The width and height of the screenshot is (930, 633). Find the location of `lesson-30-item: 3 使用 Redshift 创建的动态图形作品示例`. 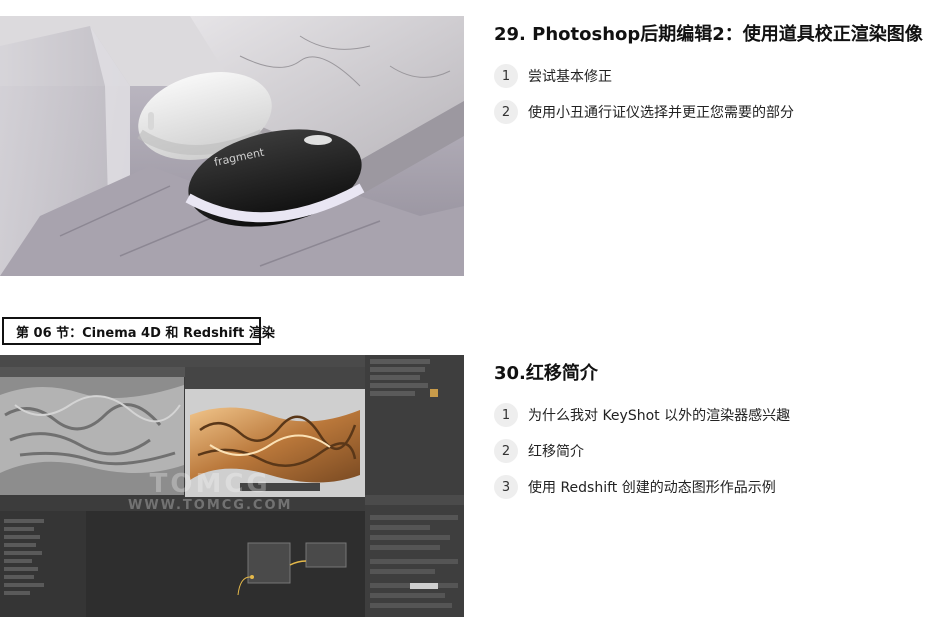

lesson-30-item: 3 使用 Redshift 创建的动态图形作品示例 is located at coordinates (642, 487).